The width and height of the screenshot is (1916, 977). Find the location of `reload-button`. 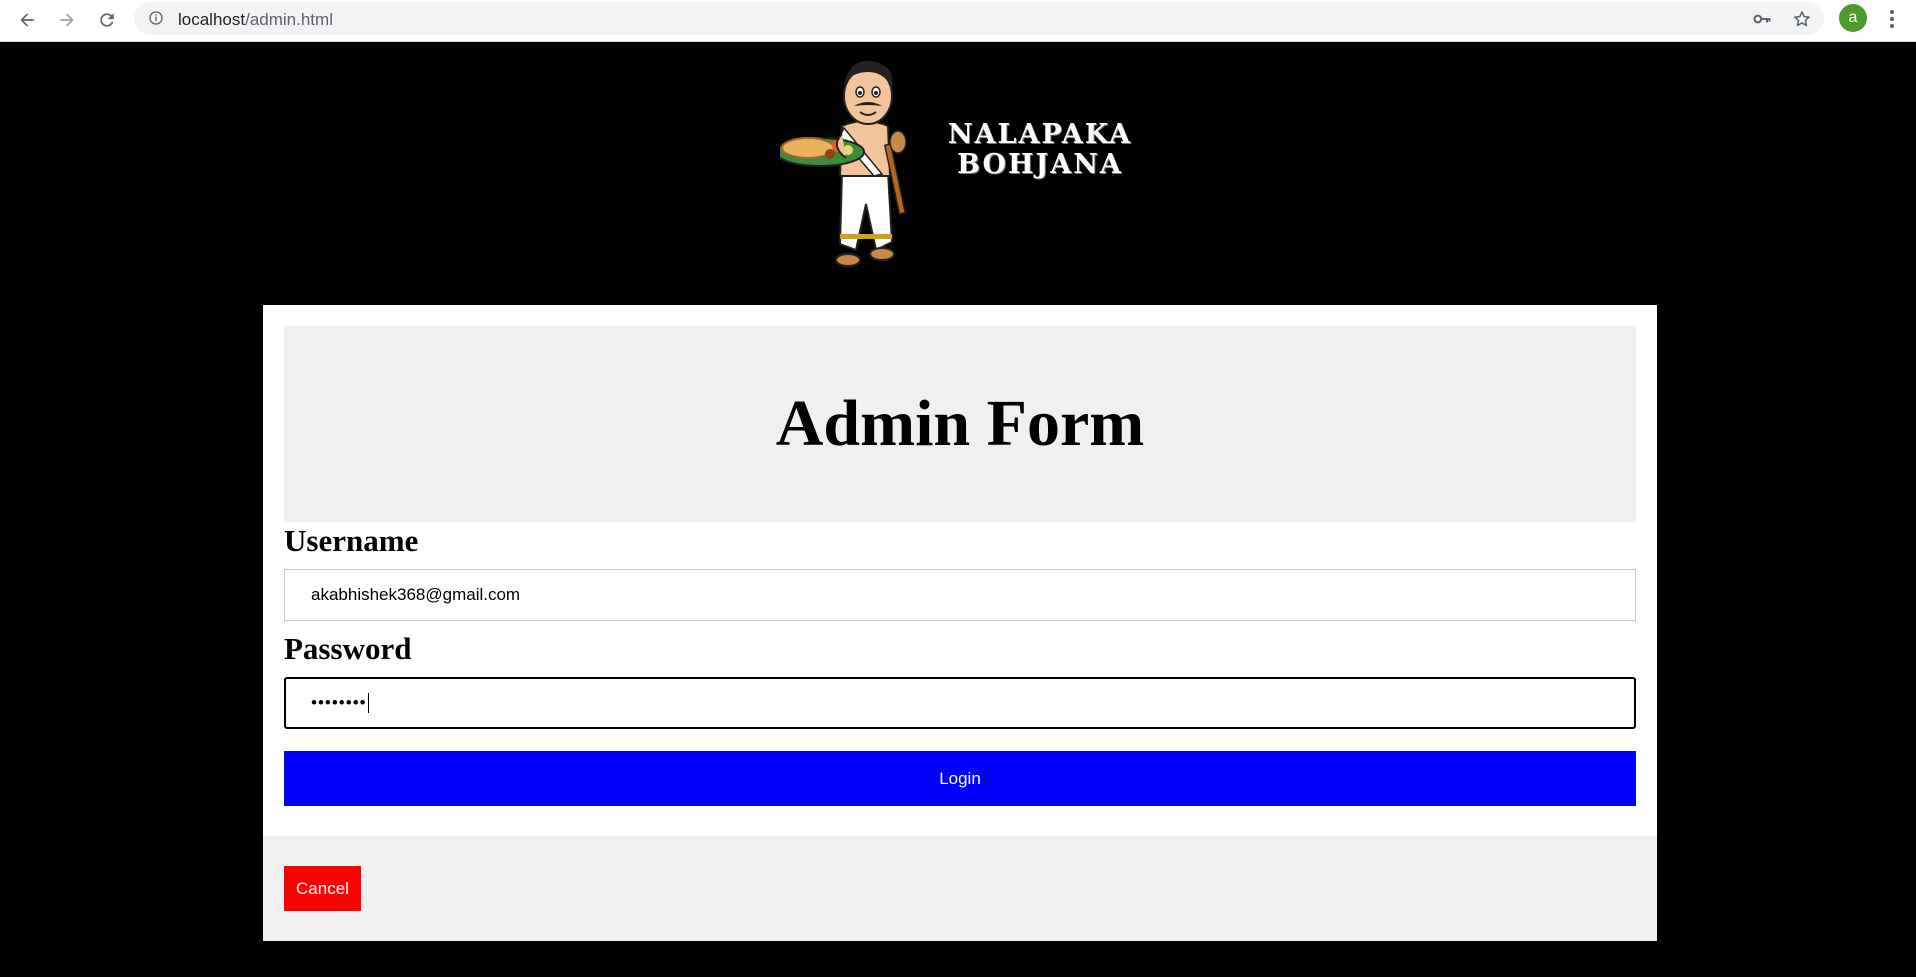

reload-button is located at coordinates (107, 20).